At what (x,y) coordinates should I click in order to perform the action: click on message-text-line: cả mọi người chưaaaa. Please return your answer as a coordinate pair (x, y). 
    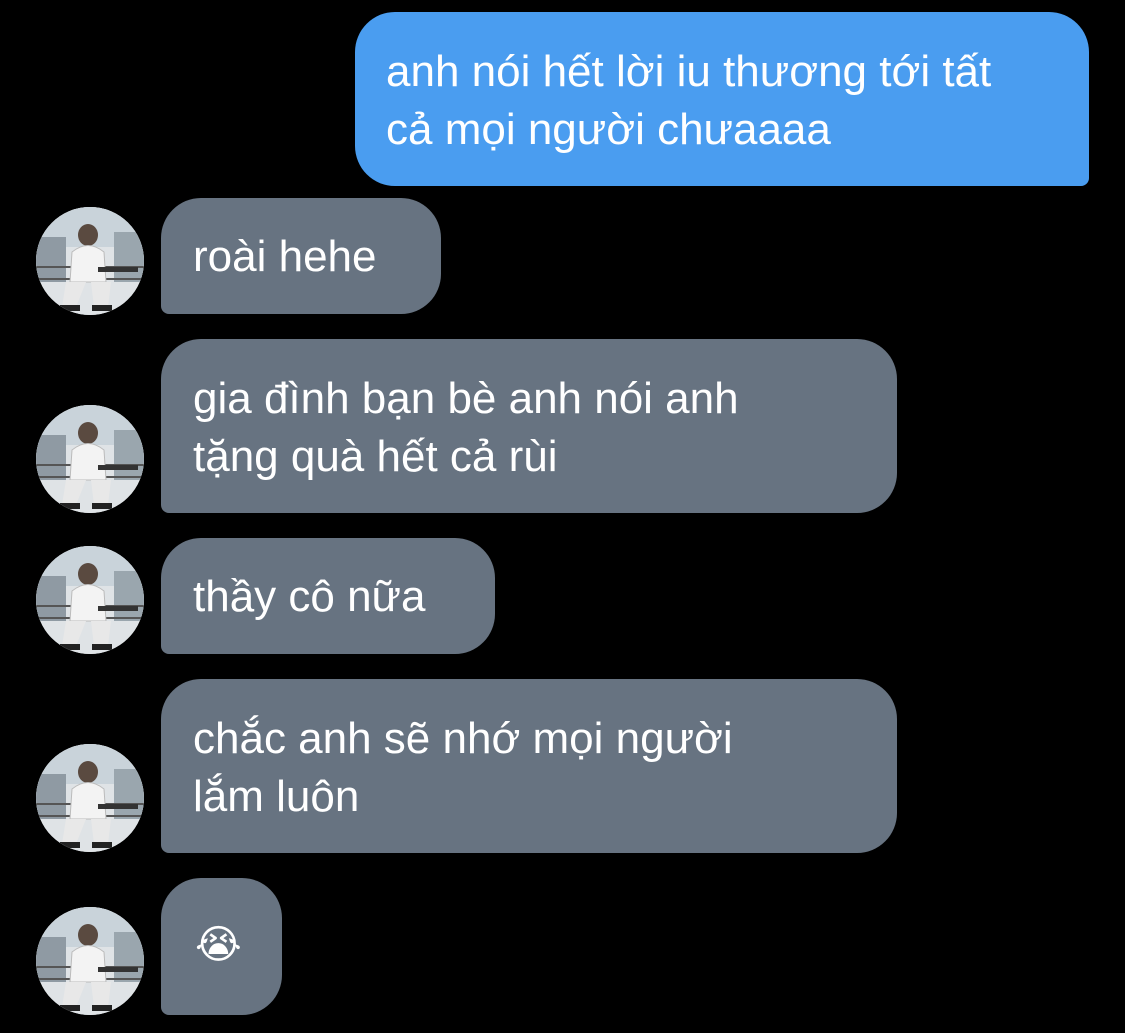
    Looking at the image, I should click on (608, 129).